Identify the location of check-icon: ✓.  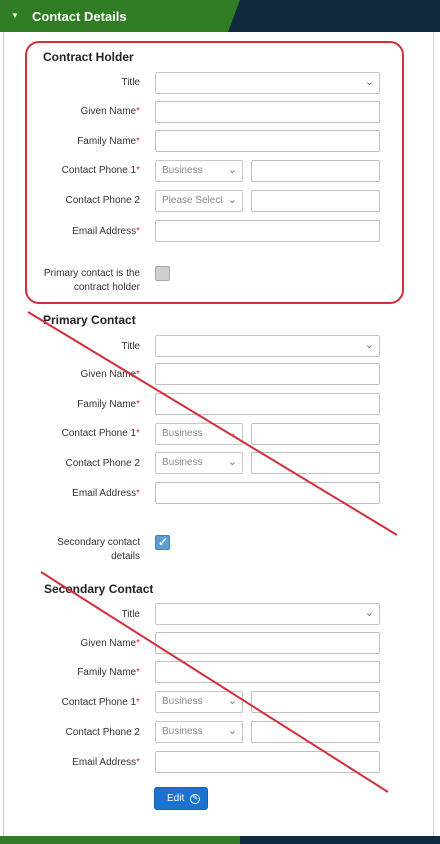
(163, 542).